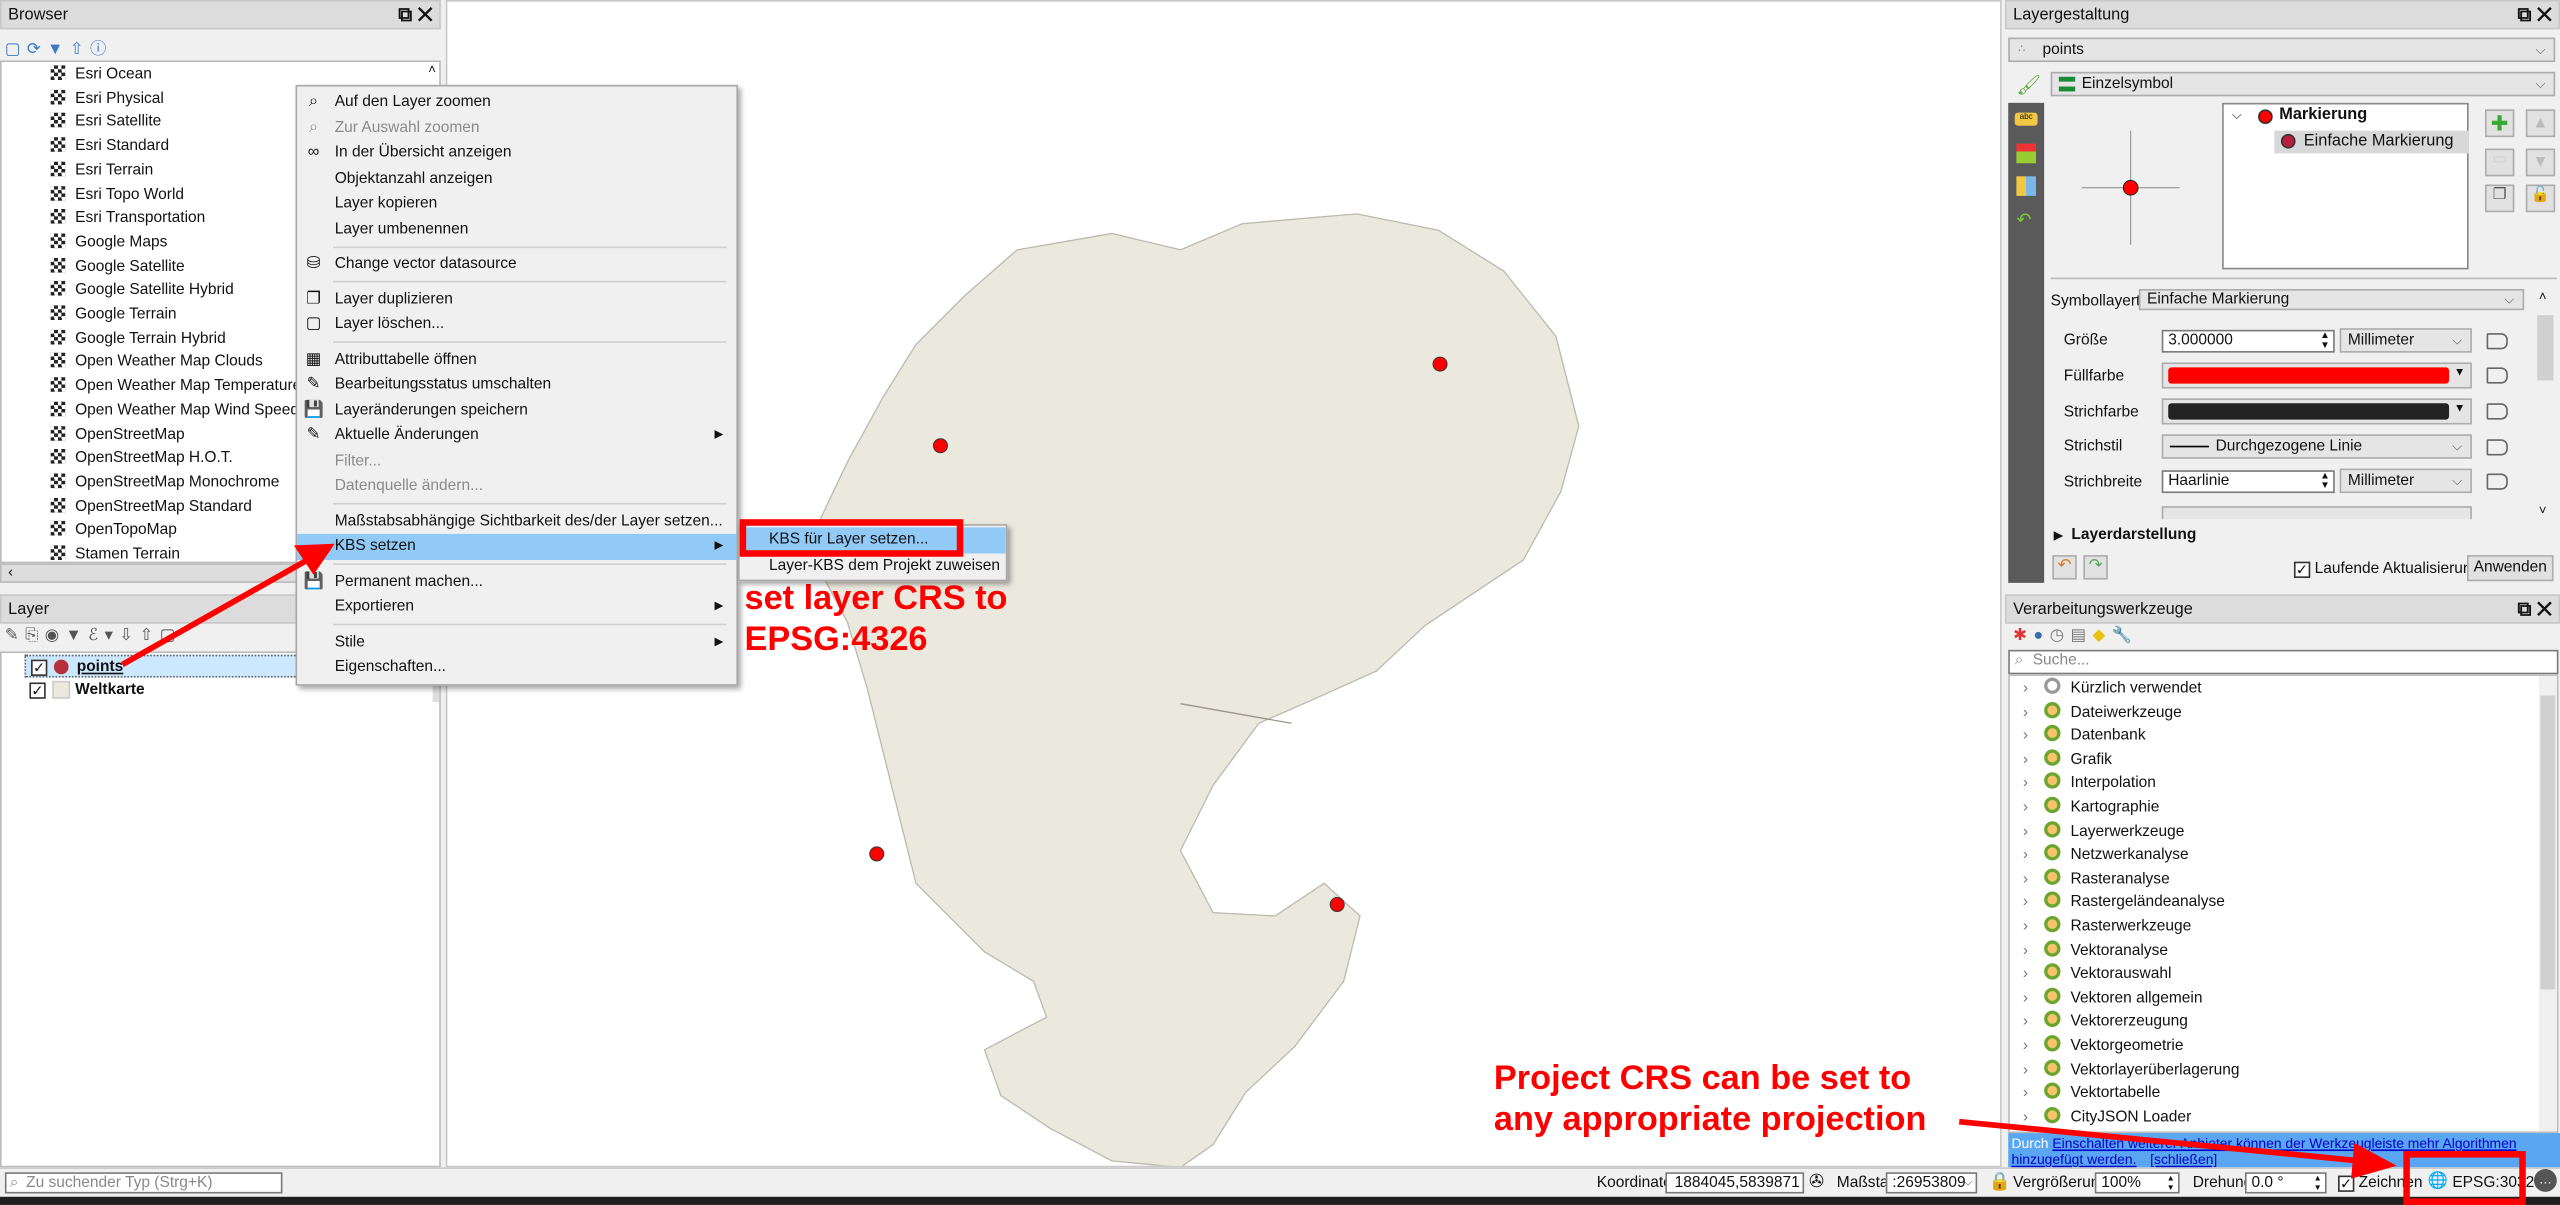 The width and height of the screenshot is (2560, 1205). What do you see at coordinates (2026, 153) in the screenshot?
I see `3d-view-icon` at bounding box center [2026, 153].